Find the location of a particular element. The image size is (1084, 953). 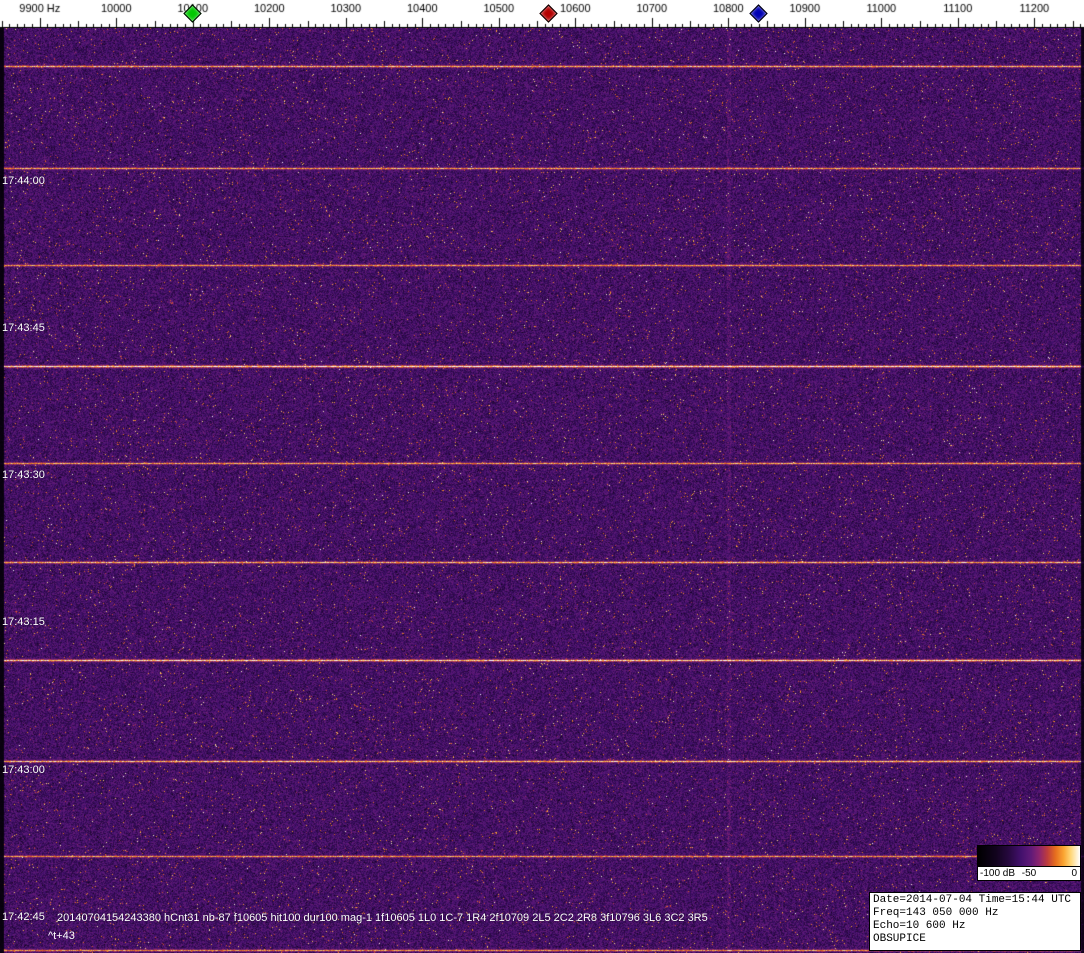

info-station: OBSUPICE is located at coordinates (899, 939).